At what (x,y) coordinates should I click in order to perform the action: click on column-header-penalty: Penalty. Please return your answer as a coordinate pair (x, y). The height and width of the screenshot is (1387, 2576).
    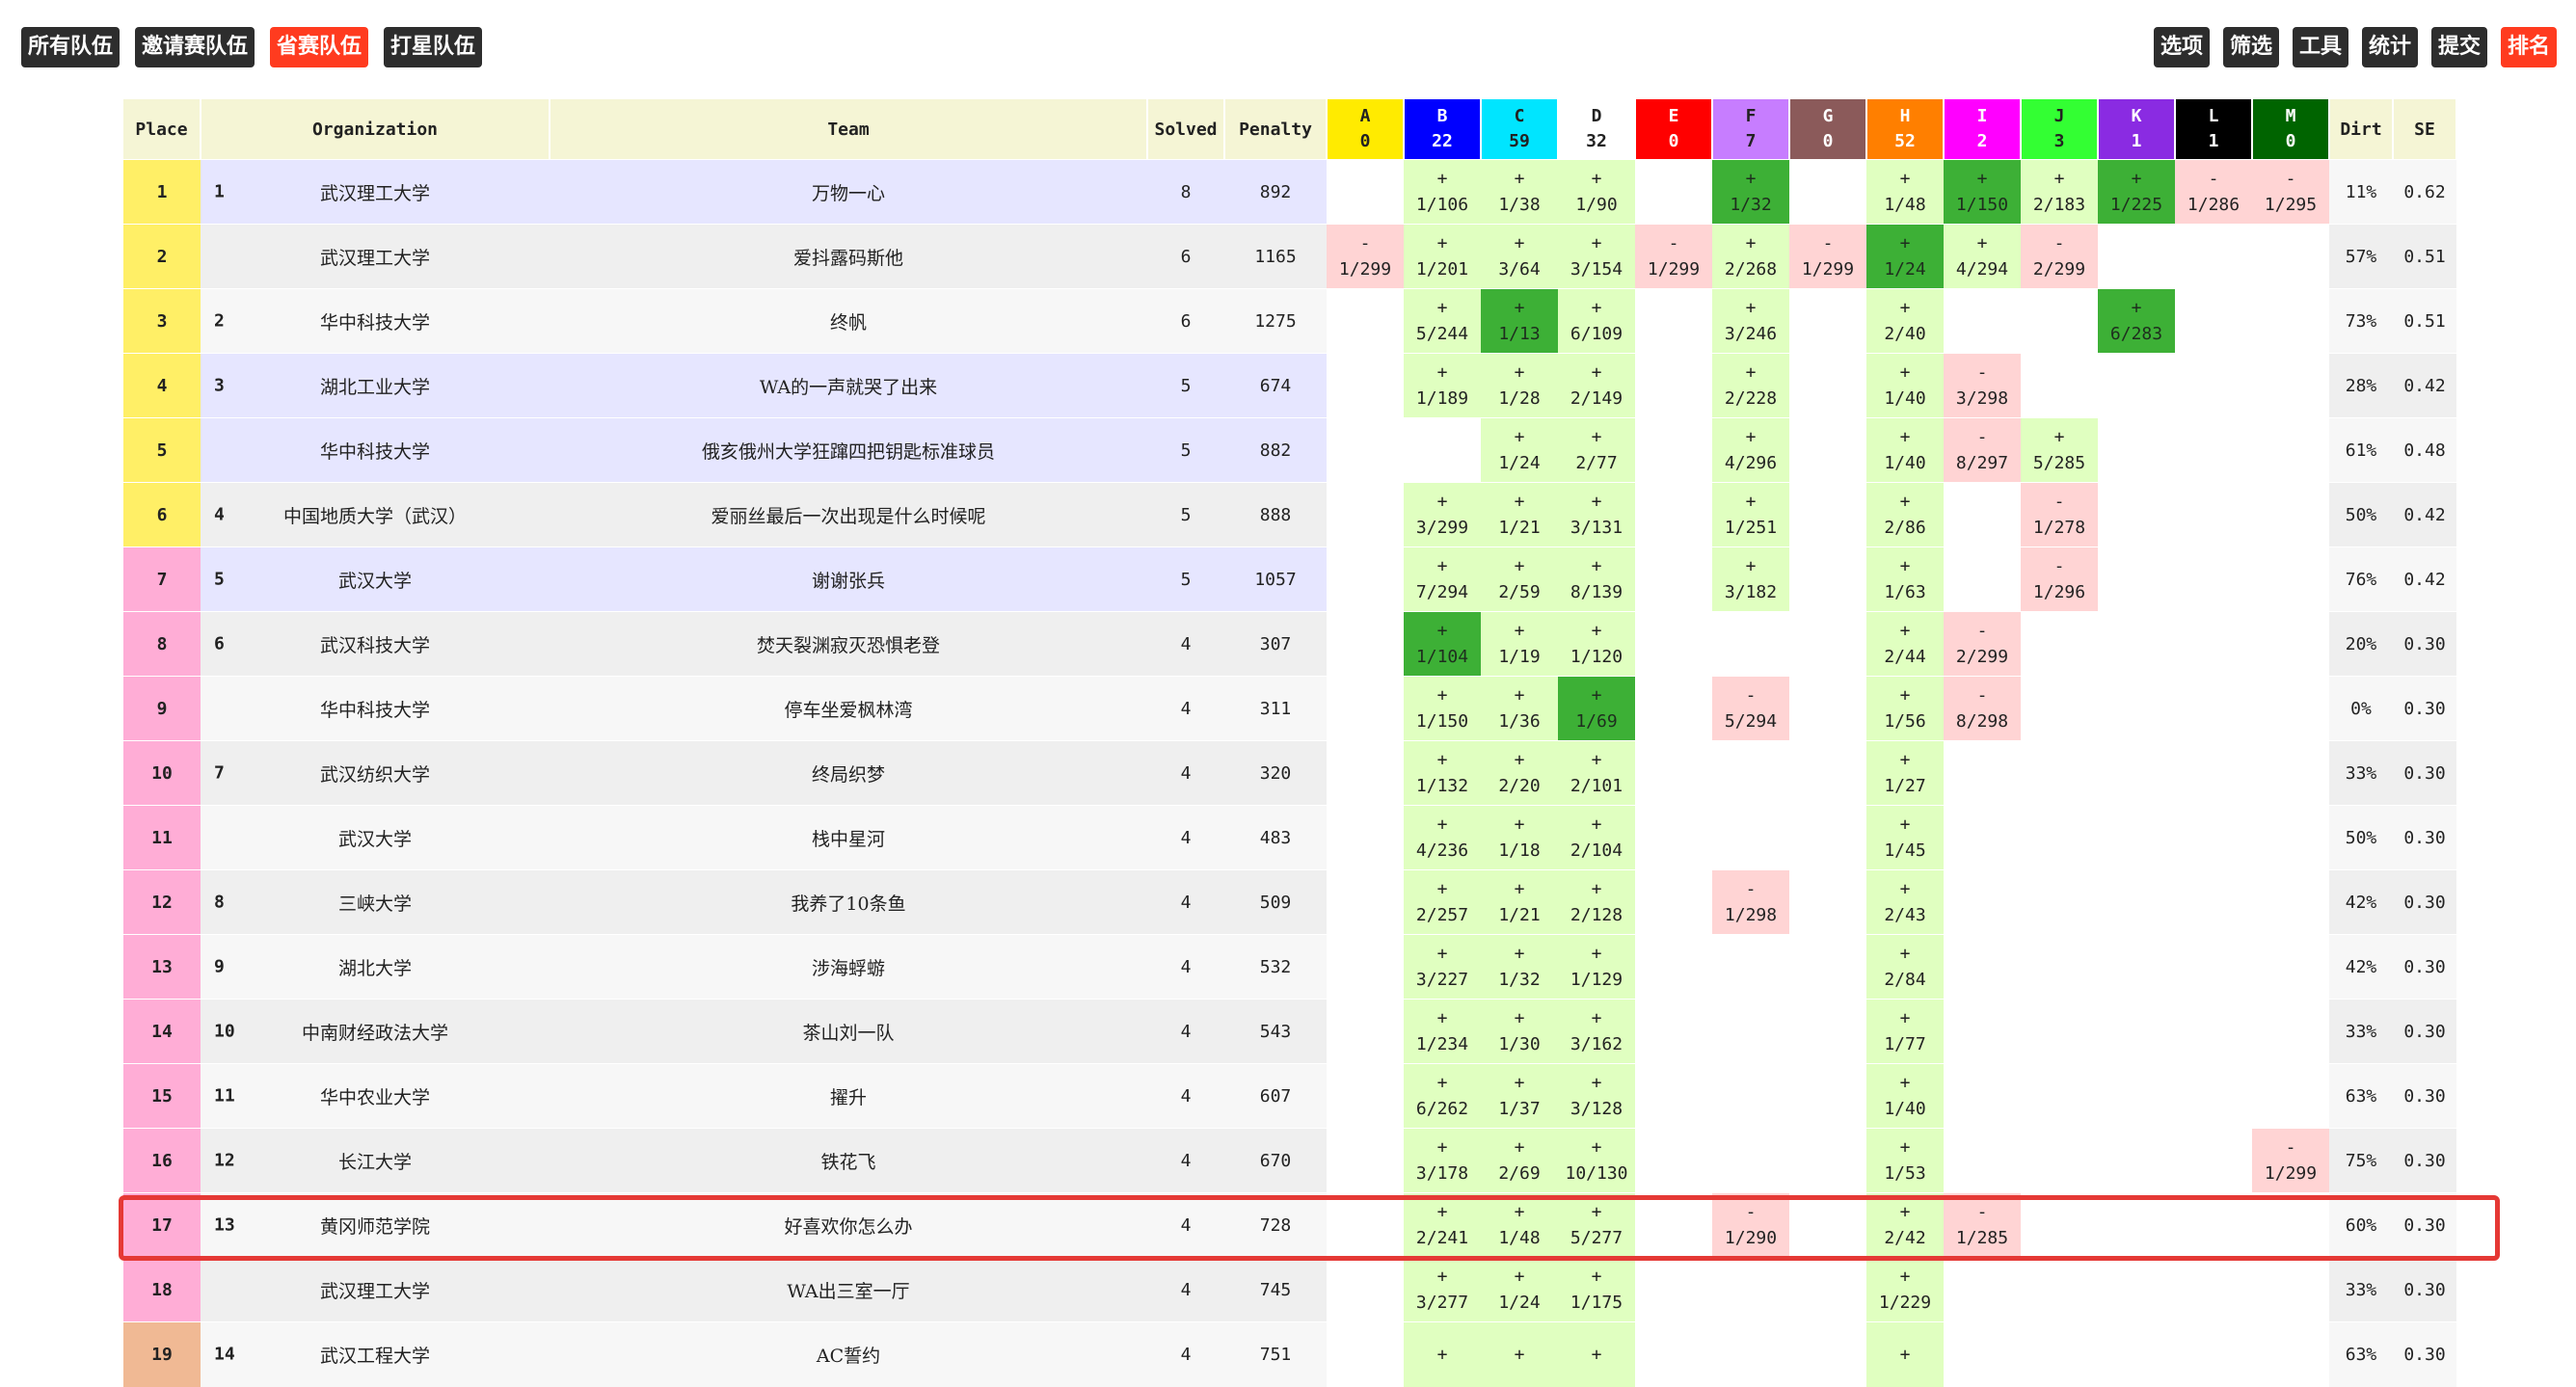
    Looking at the image, I should click on (1276, 129).